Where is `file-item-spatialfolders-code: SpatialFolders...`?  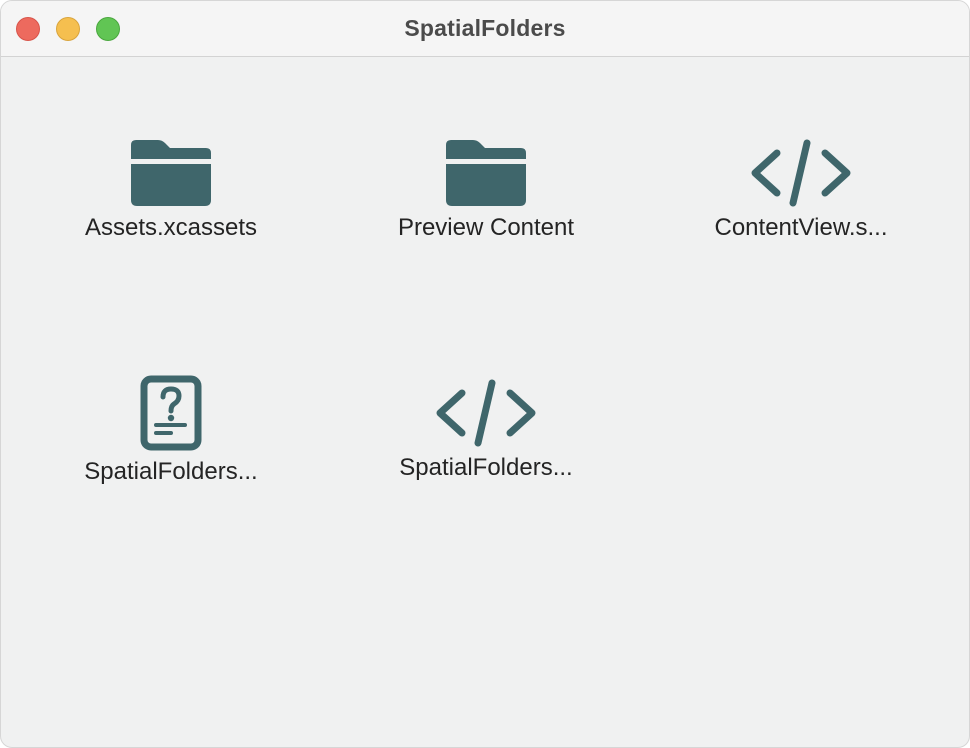
file-item-spatialfolders-code: SpatialFolders... is located at coordinates (486, 431).